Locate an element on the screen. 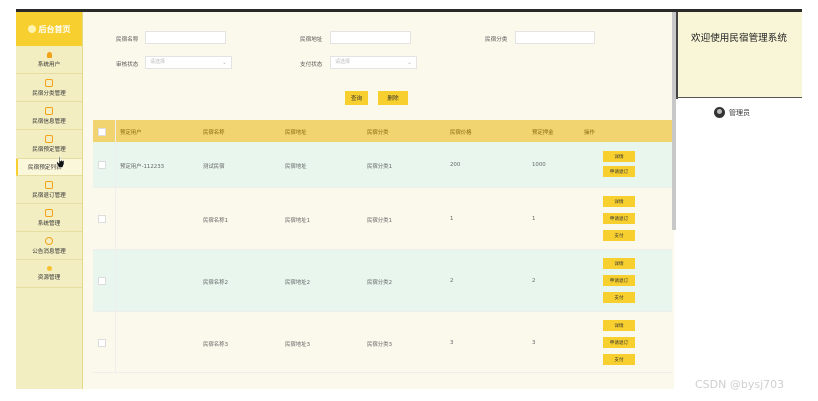 Image resolution: width=818 pixels, height=401 pixels. column-header: 民宿名称 is located at coordinates (214, 132).